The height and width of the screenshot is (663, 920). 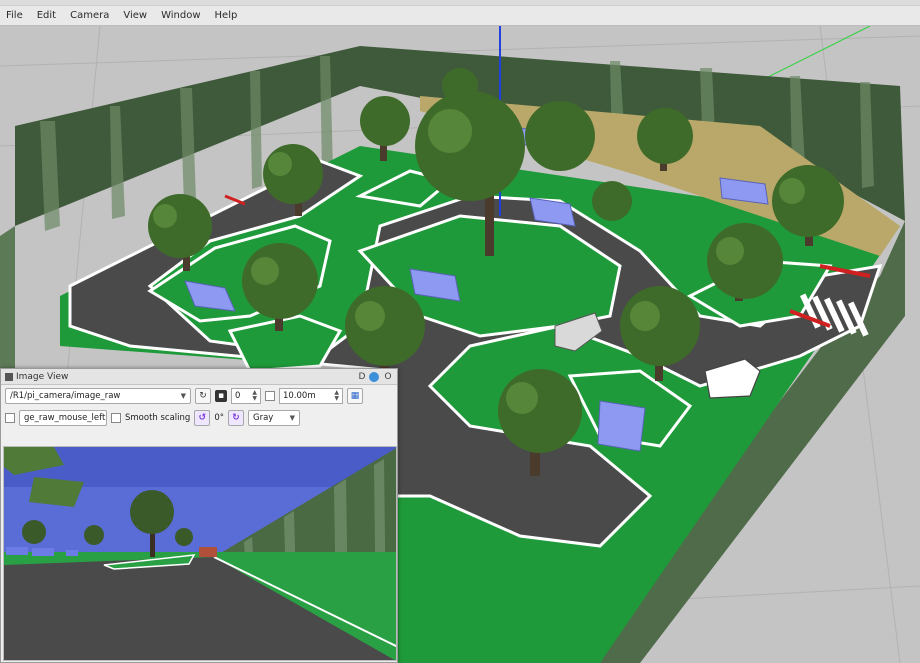 I want to click on rotate-right-icon: ↻, so click(x=236, y=418).